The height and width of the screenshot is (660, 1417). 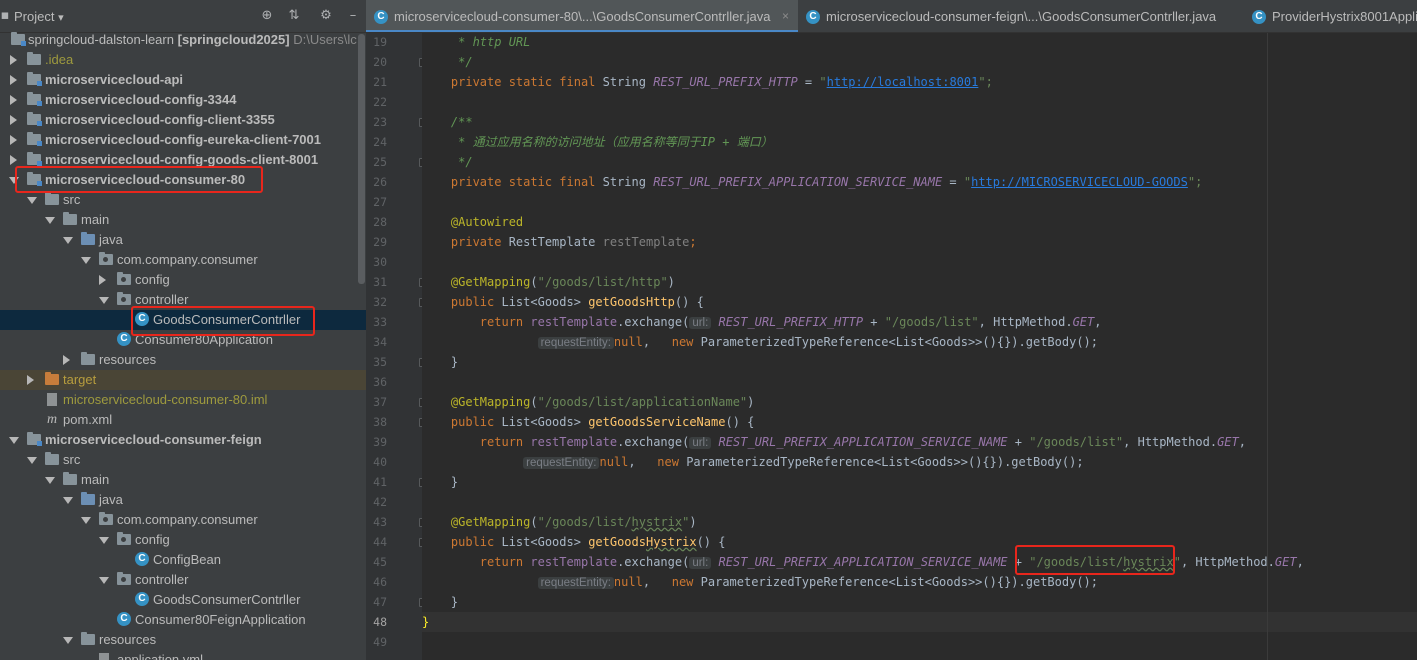 I want to click on tree-item-label: microservicecloud-config-client-3355, so click(x=160, y=119).